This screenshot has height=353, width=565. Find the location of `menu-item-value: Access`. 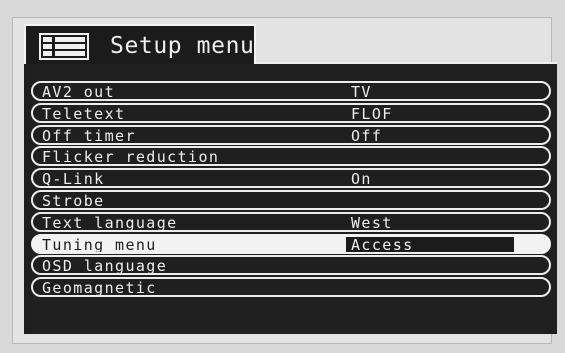

menu-item-value: Access is located at coordinates (382, 244).